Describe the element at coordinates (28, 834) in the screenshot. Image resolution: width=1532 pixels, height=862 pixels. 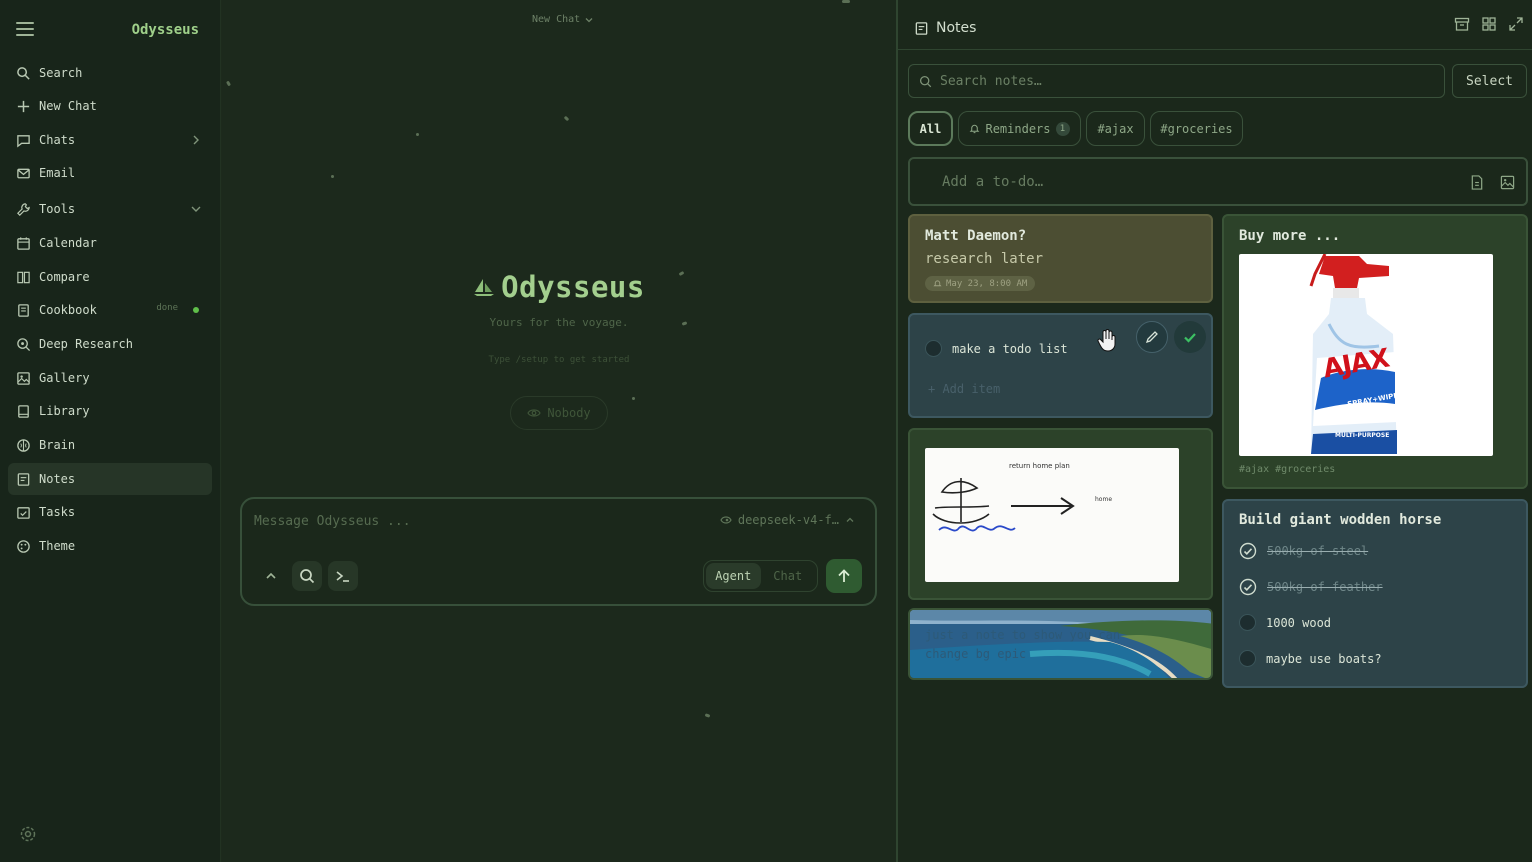
I see `gear-icon` at that location.